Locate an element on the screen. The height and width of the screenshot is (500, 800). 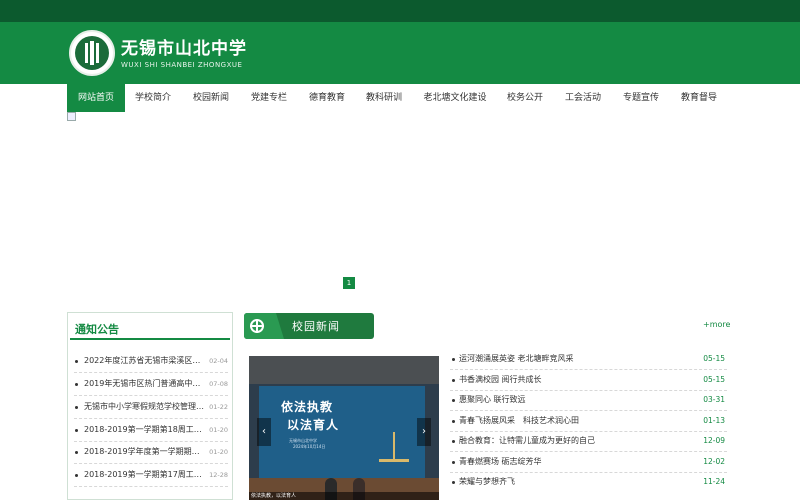
site-subtitle: WUXI SHI SHANBEI ZHONGXUE is located at coordinates (182, 65).